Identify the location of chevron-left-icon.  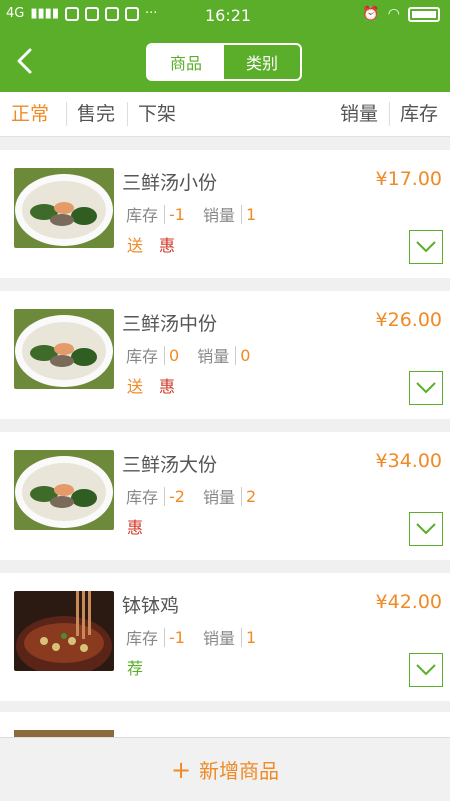
(24, 61).